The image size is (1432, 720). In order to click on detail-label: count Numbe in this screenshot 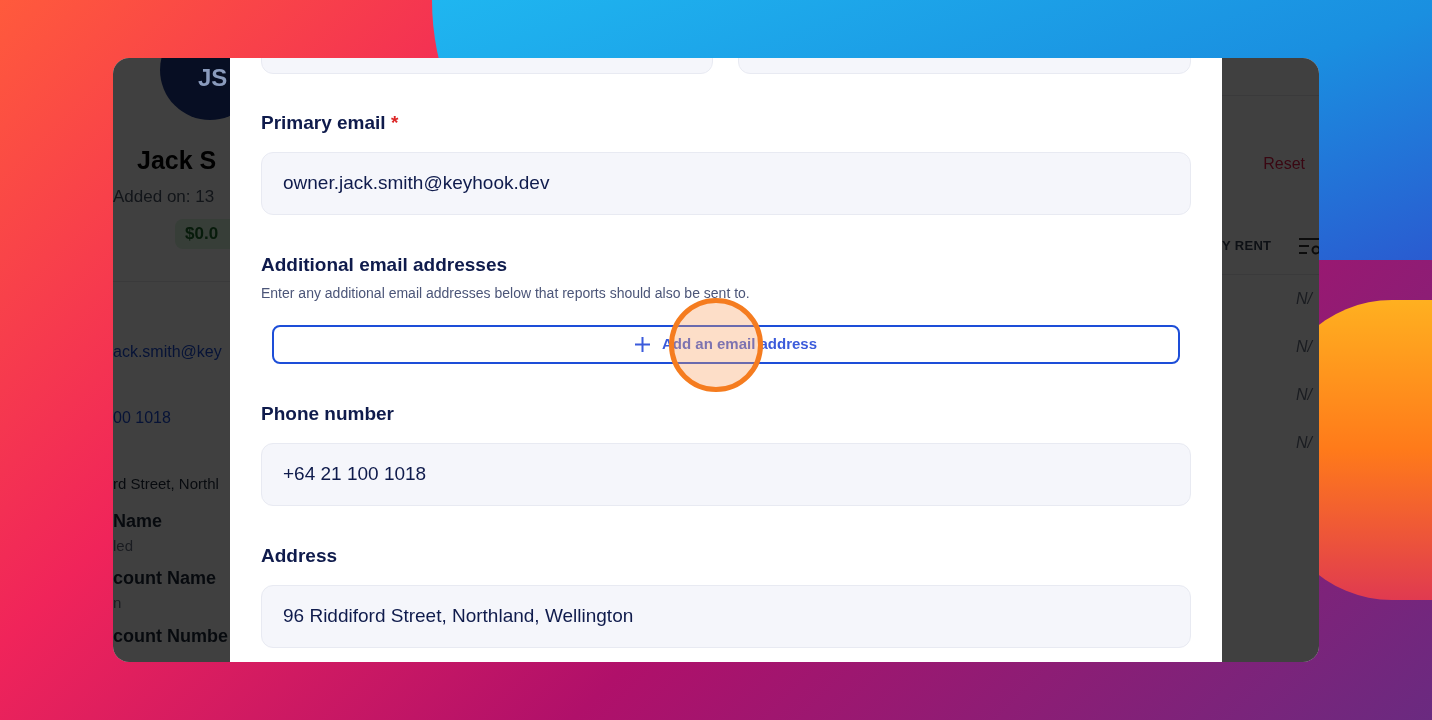, I will do `click(171, 636)`.